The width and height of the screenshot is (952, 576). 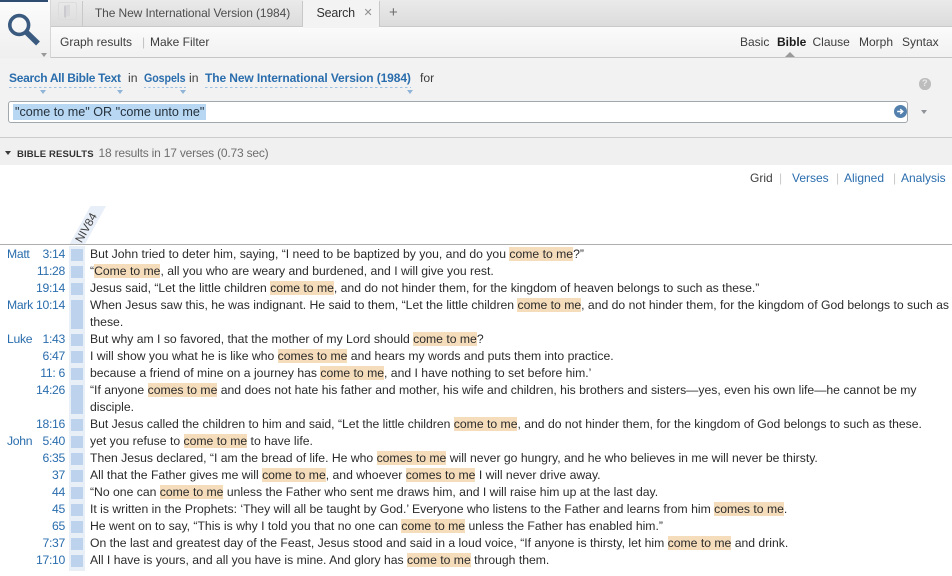 I want to click on svg-text: NIV84, so click(x=87, y=228).